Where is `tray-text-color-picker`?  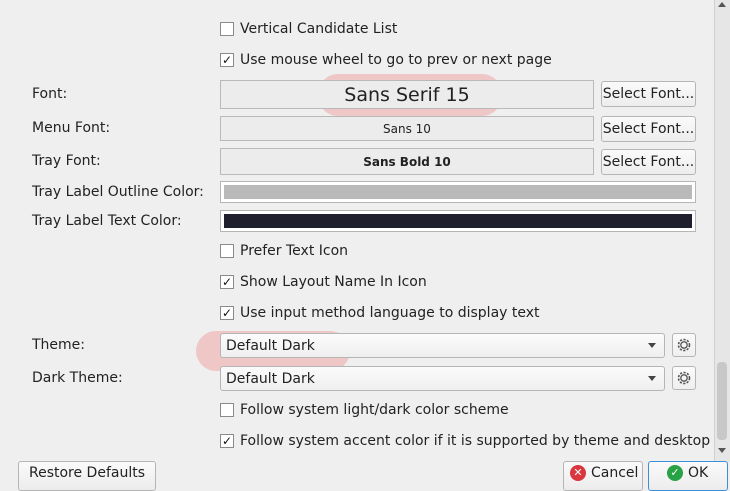
tray-text-color-picker is located at coordinates (458, 221).